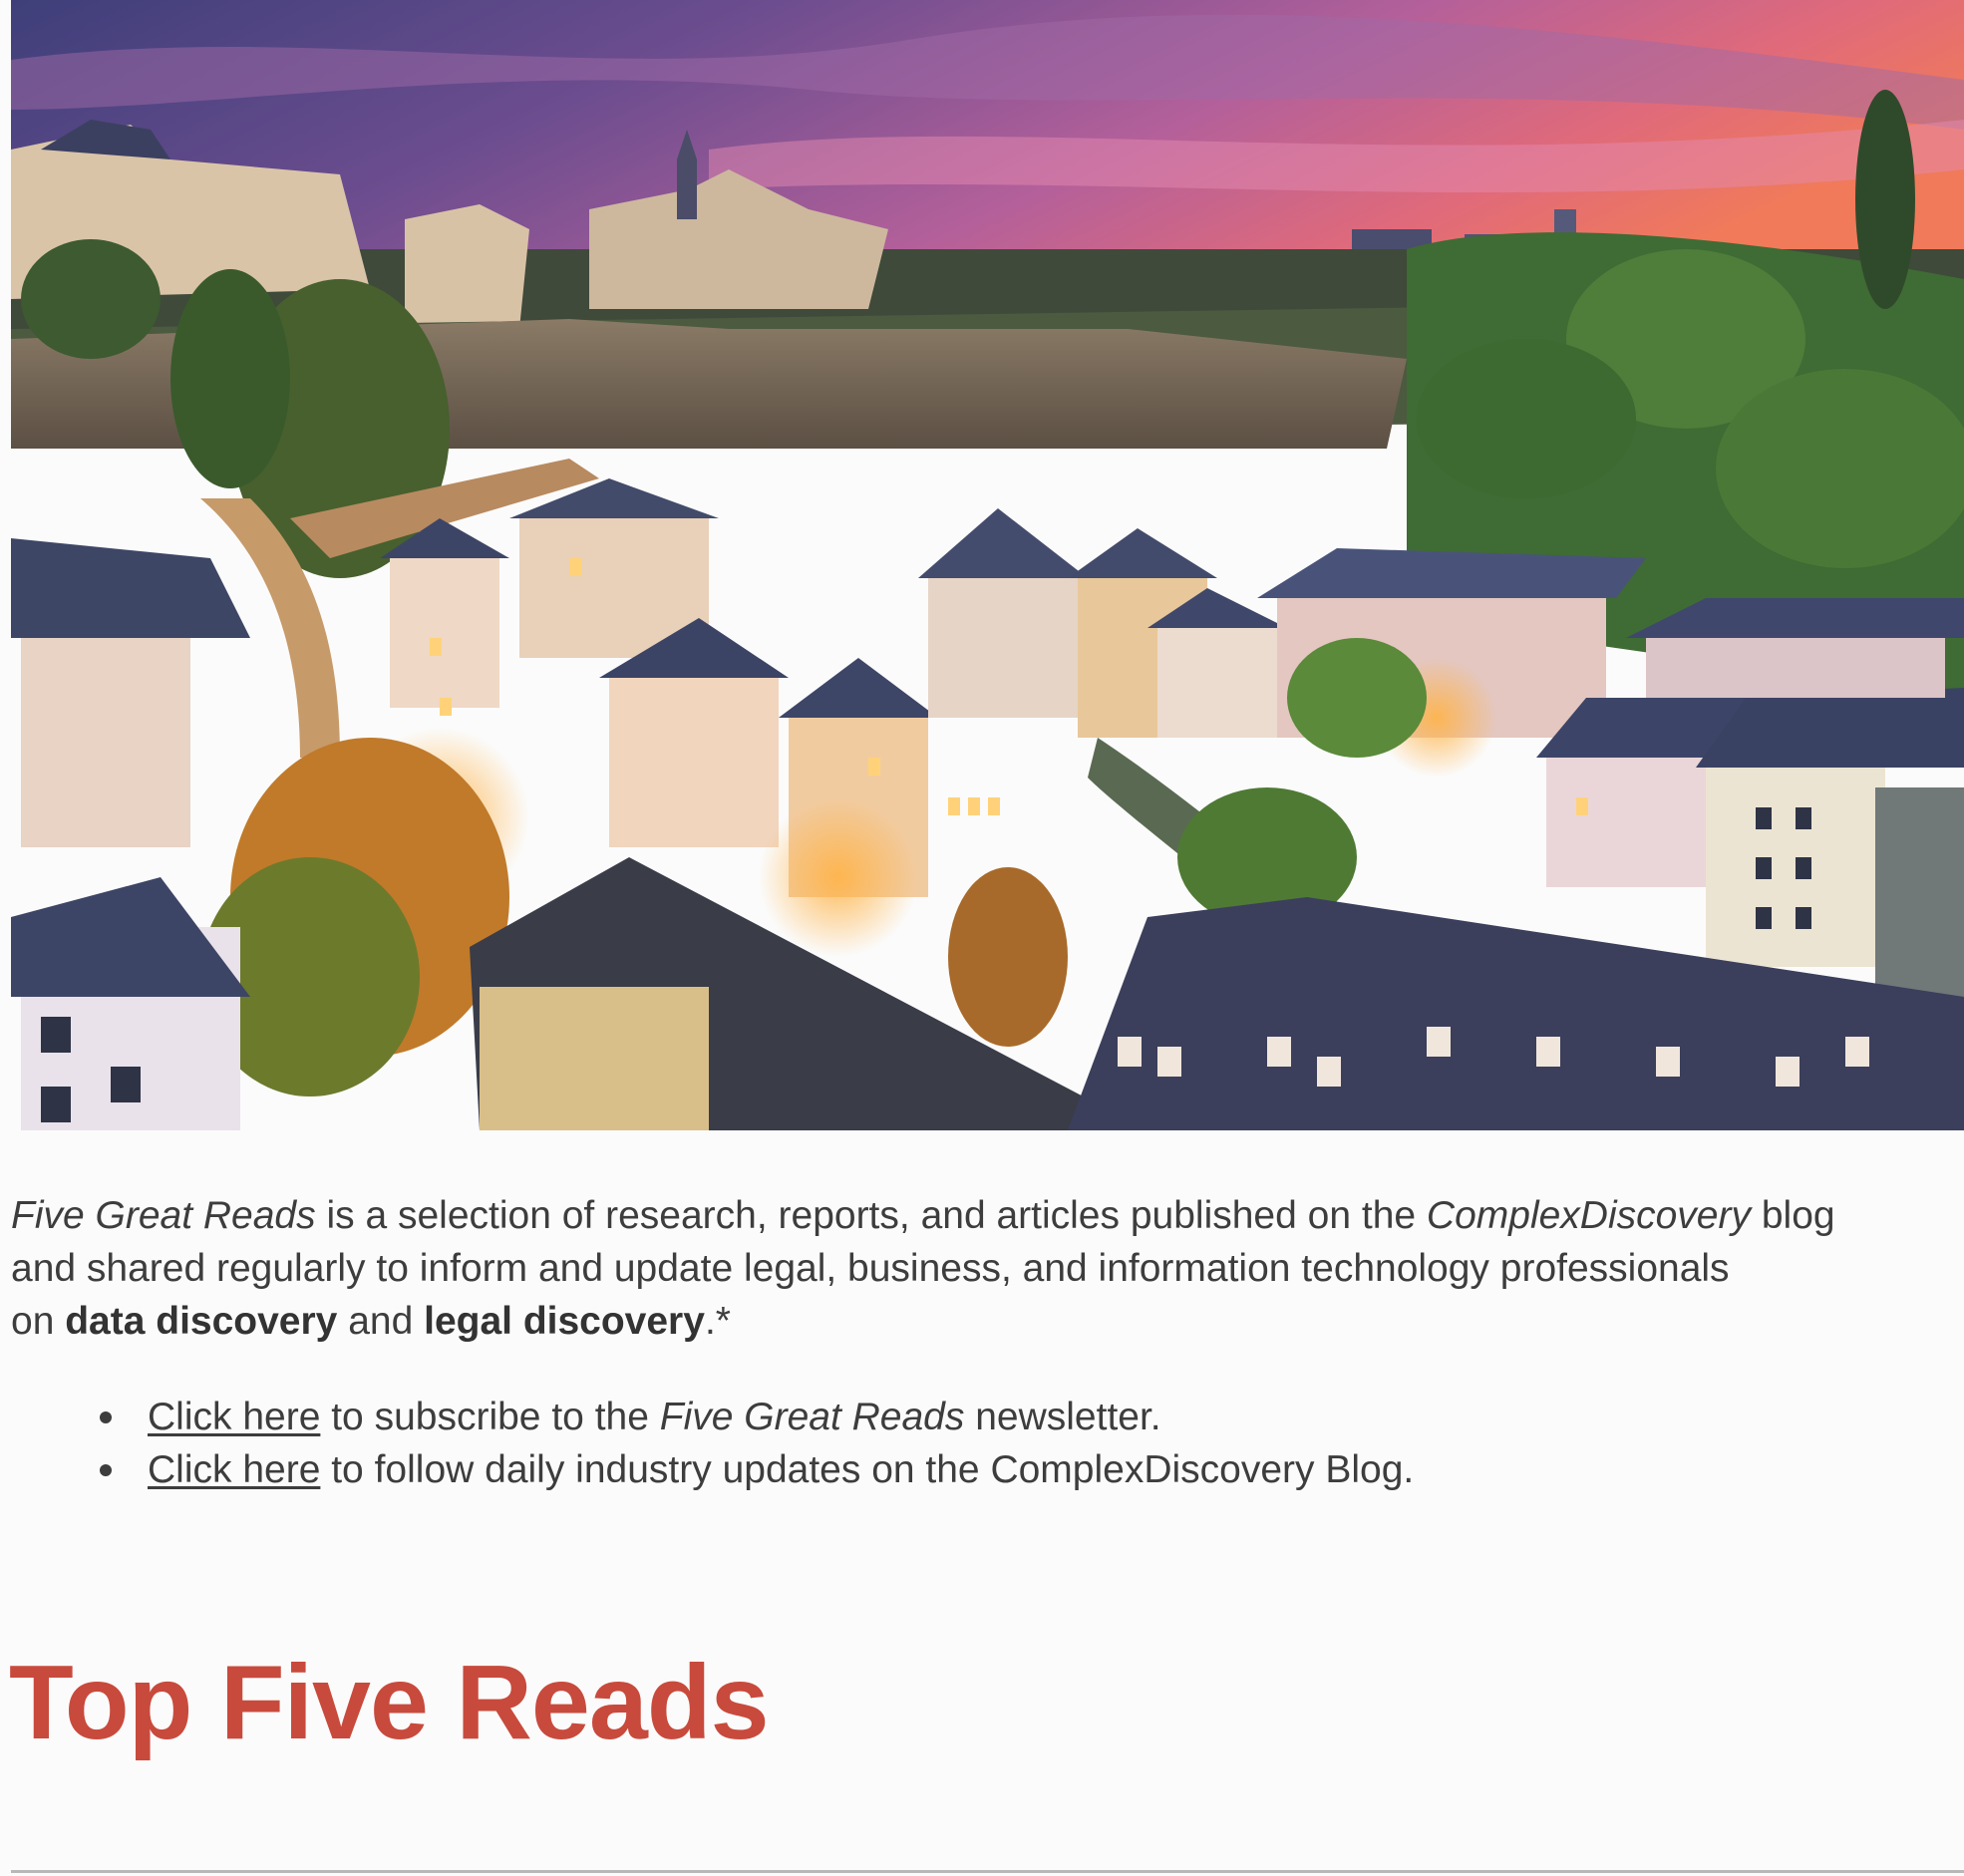  Describe the element at coordinates (1589, 1216) in the screenshot. I see `intro-blog-name: ComplexDiscovery` at that location.